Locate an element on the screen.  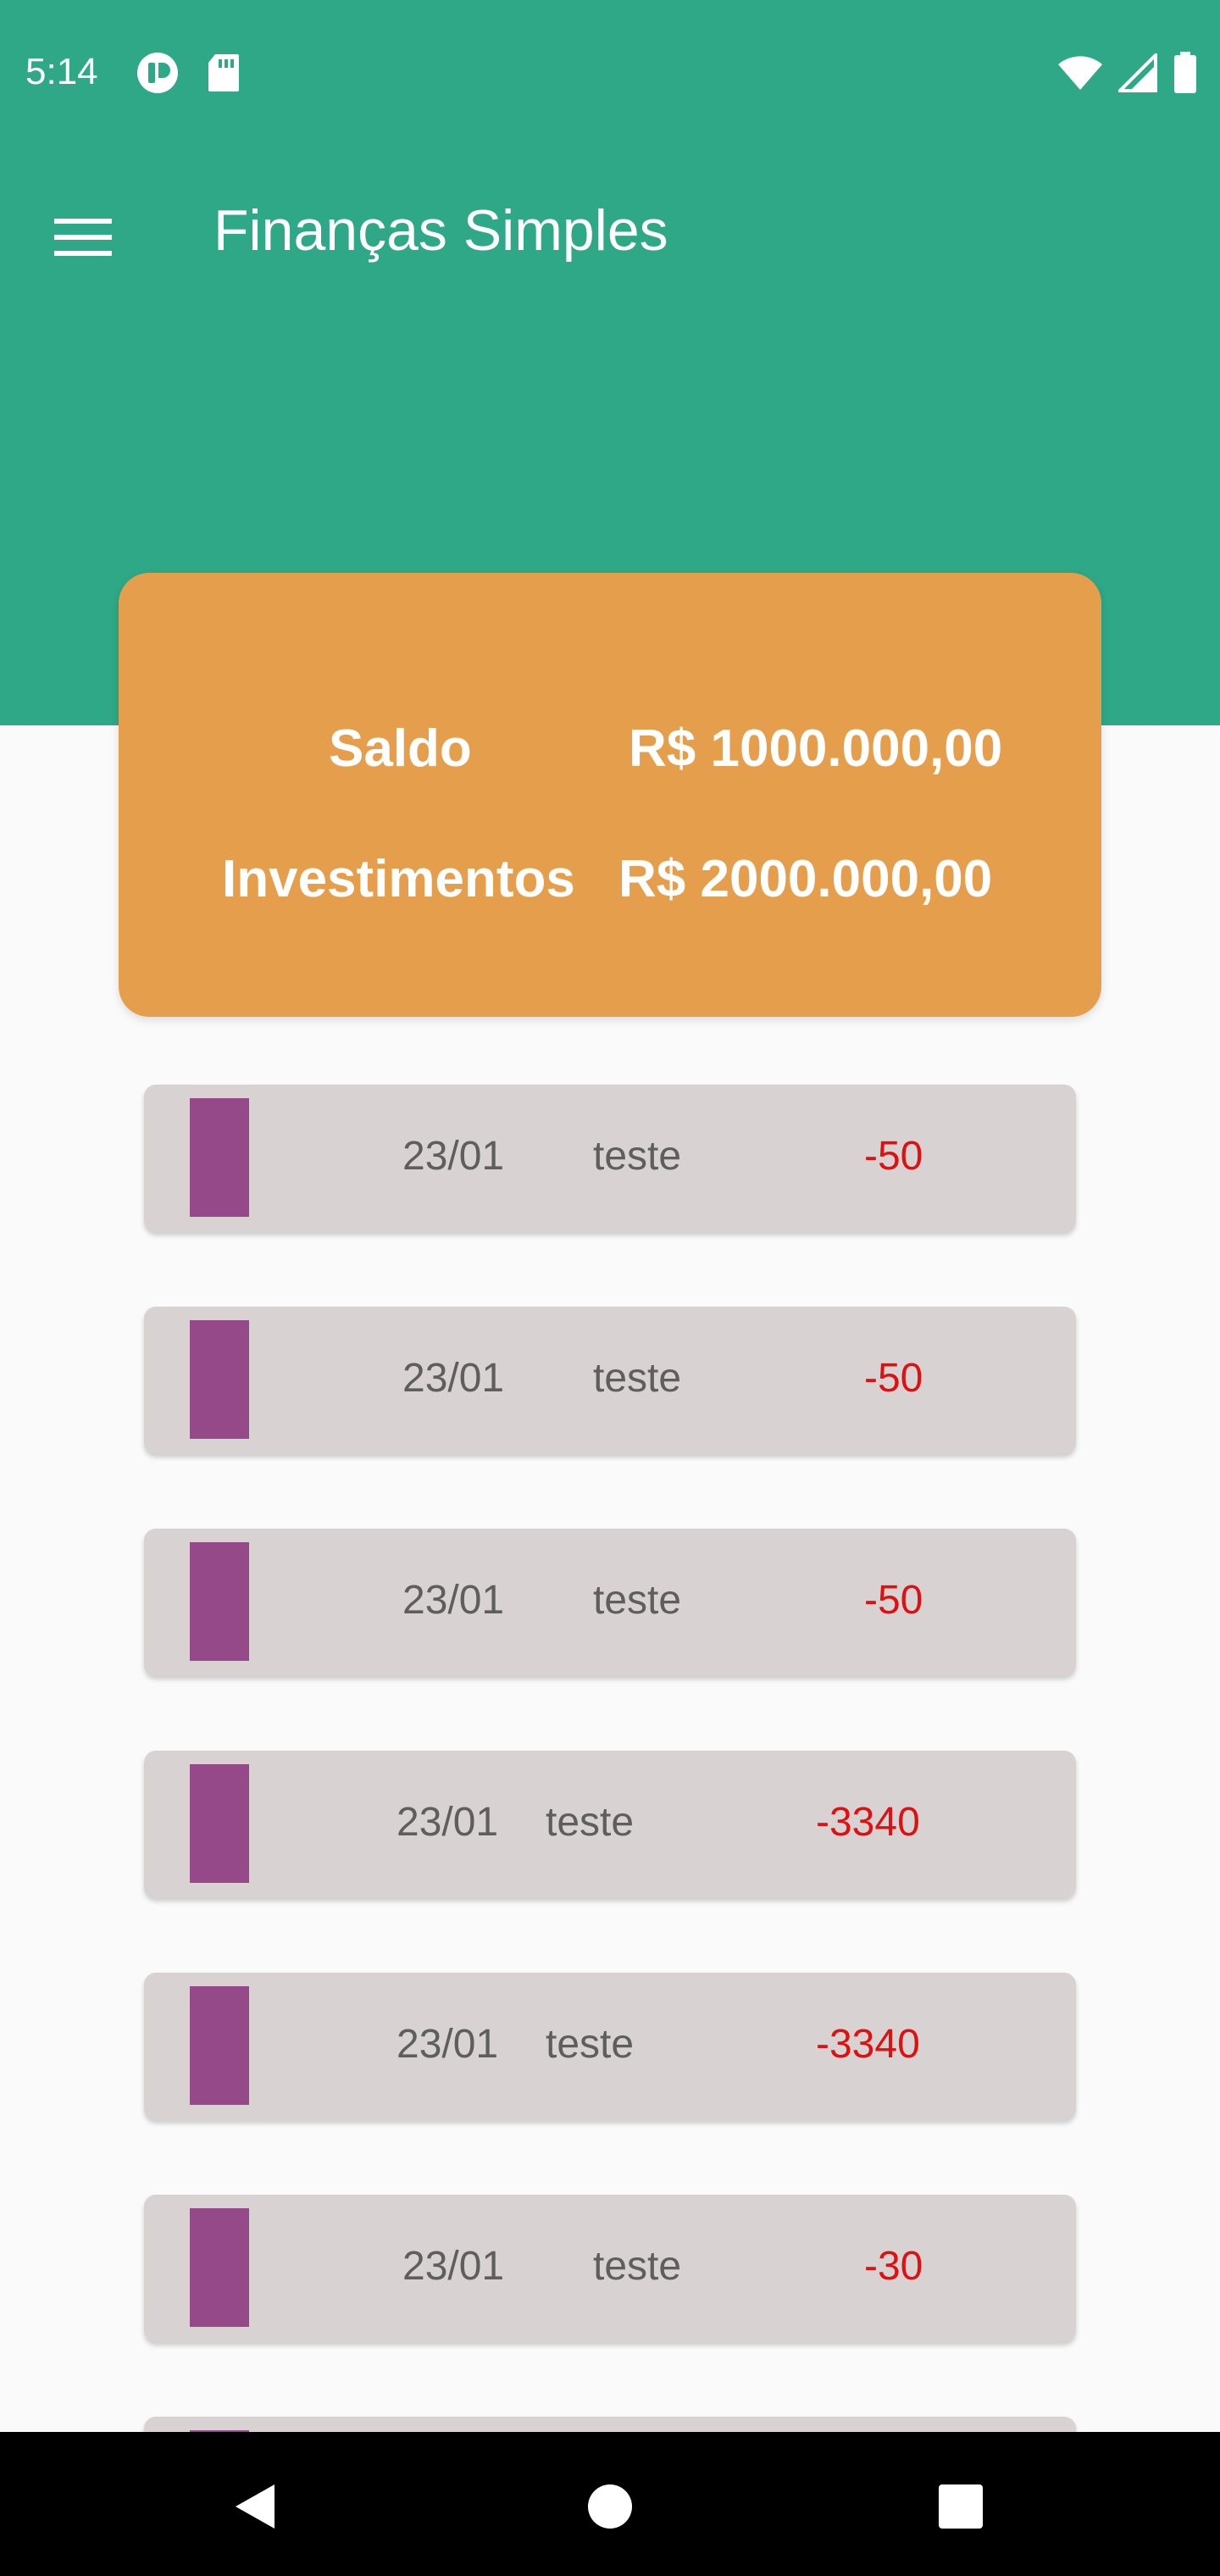
home-button is located at coordinates (610, 2506).